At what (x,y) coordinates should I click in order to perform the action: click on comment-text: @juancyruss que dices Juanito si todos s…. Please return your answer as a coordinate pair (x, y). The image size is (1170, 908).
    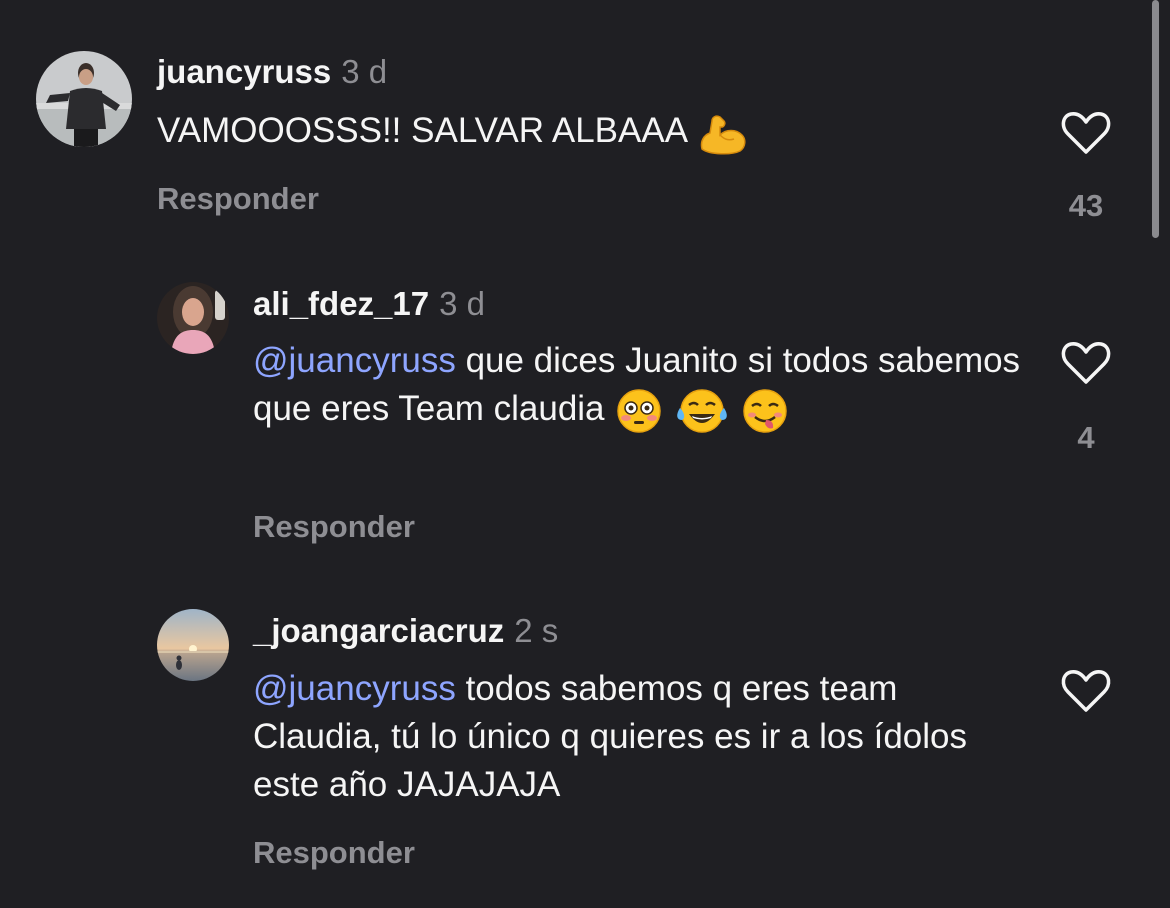
    Looking at the image, I should click on (643, 385).